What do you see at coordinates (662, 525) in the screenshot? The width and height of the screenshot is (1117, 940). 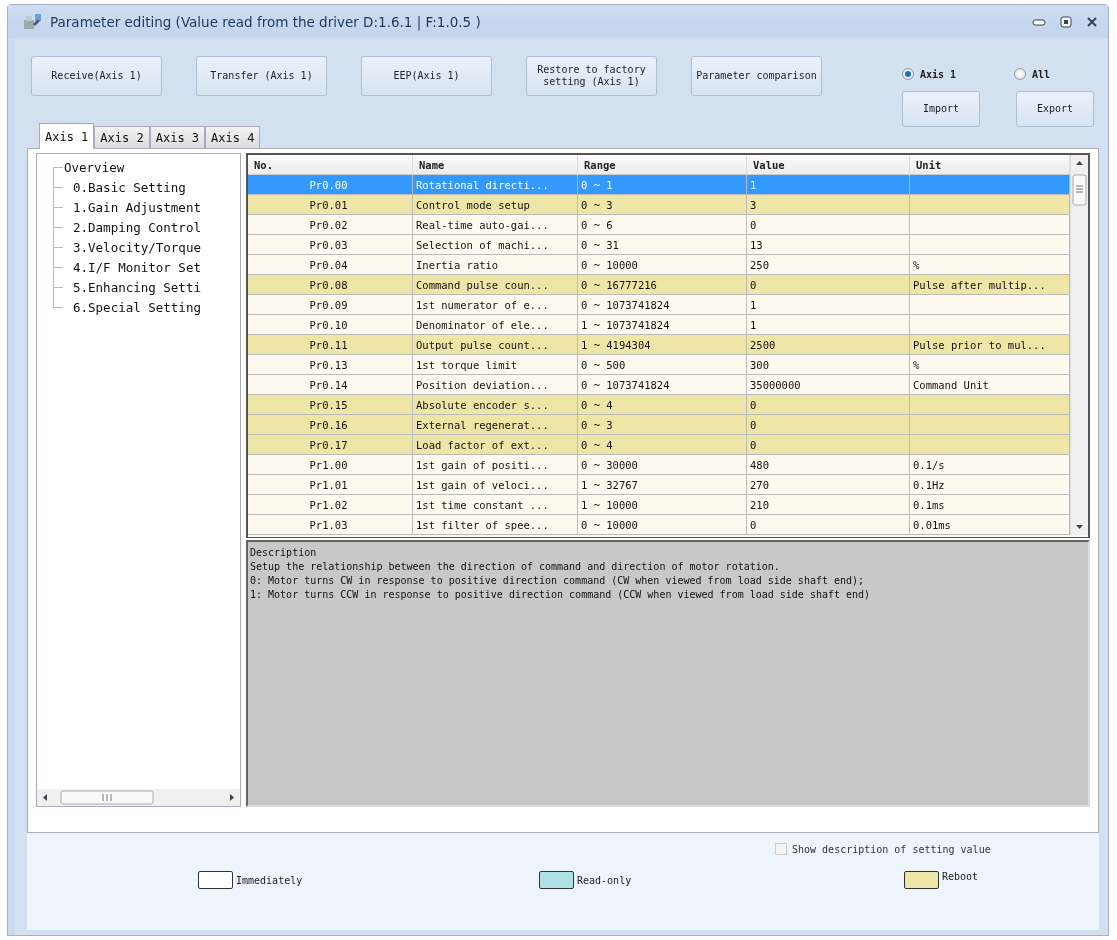 I see `table-cell: 0 ~ 10000` at bounding box center [662, 525].